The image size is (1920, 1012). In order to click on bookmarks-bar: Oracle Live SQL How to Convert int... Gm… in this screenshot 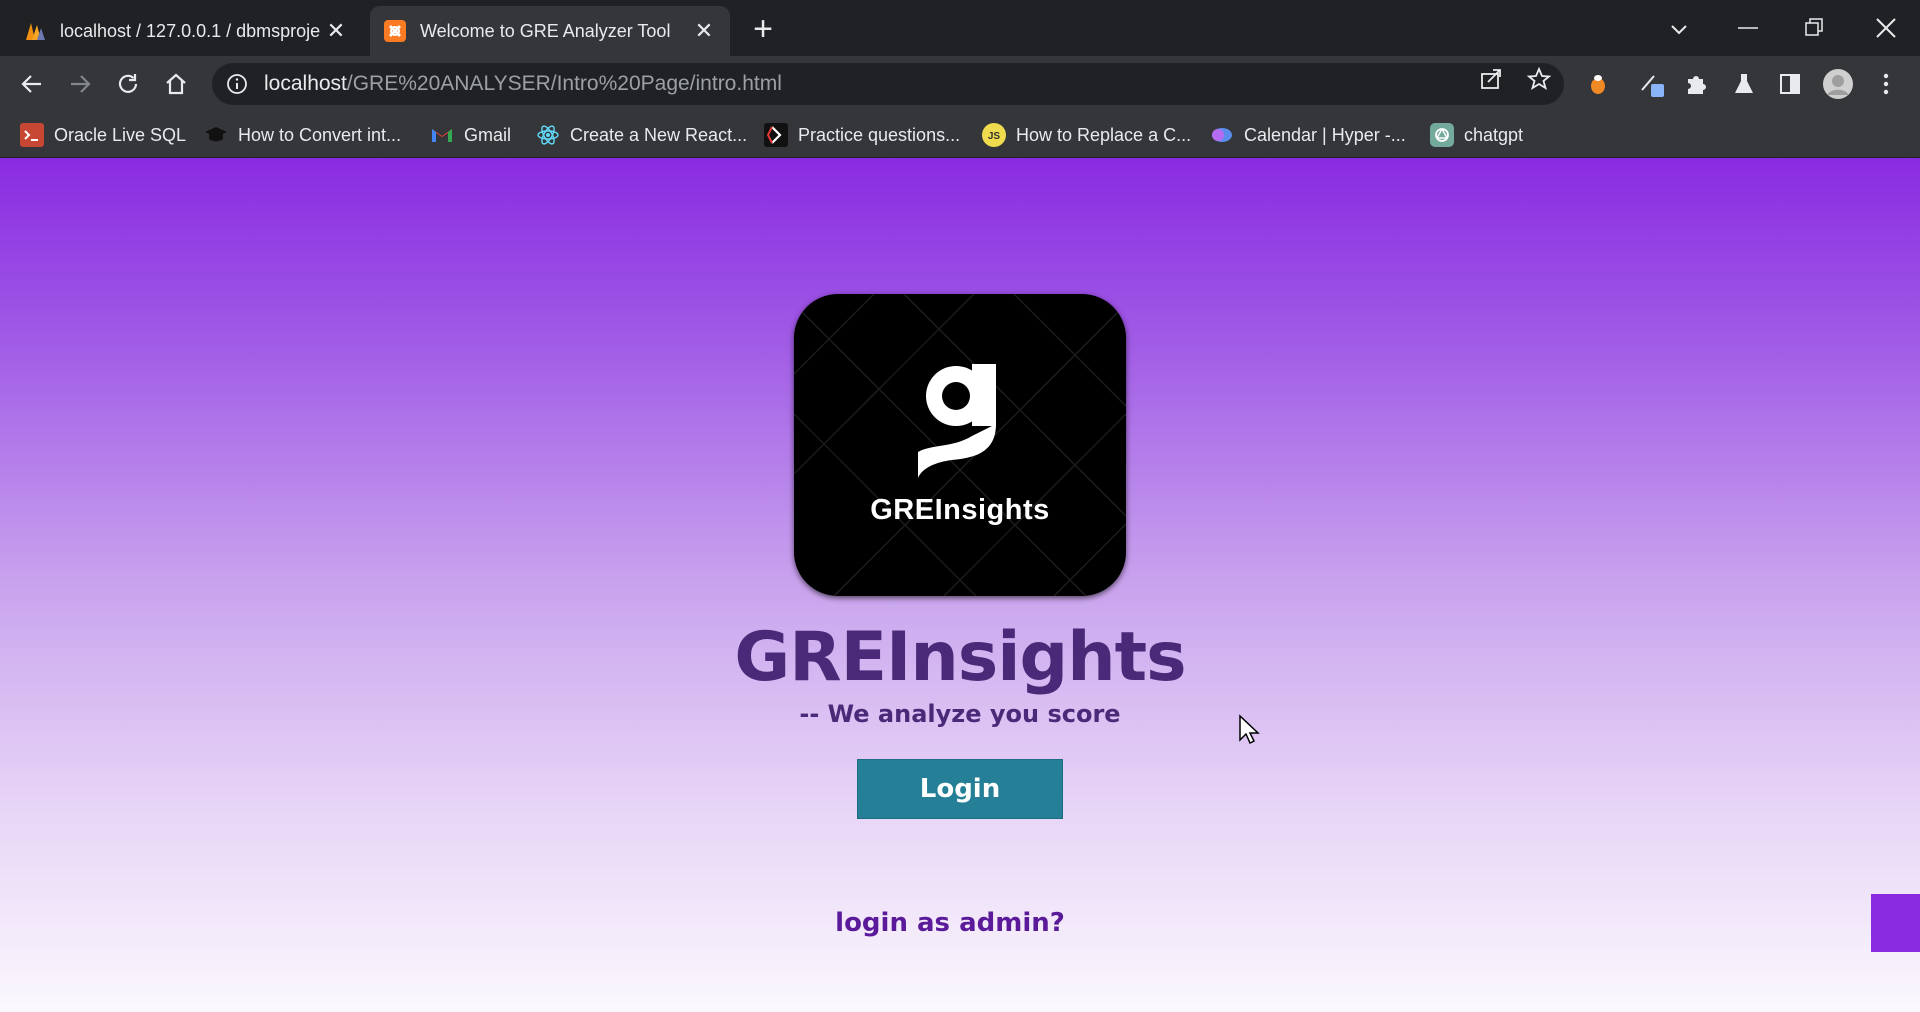, I will do `click(960, 135)`.